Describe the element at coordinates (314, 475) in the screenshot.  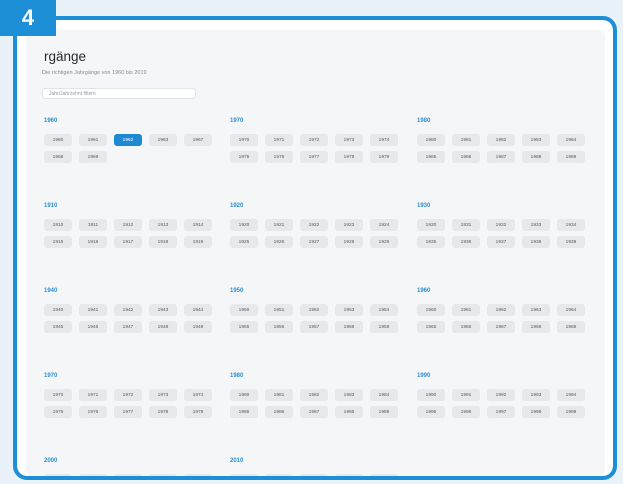
I see `year-button: 2012` at that location.